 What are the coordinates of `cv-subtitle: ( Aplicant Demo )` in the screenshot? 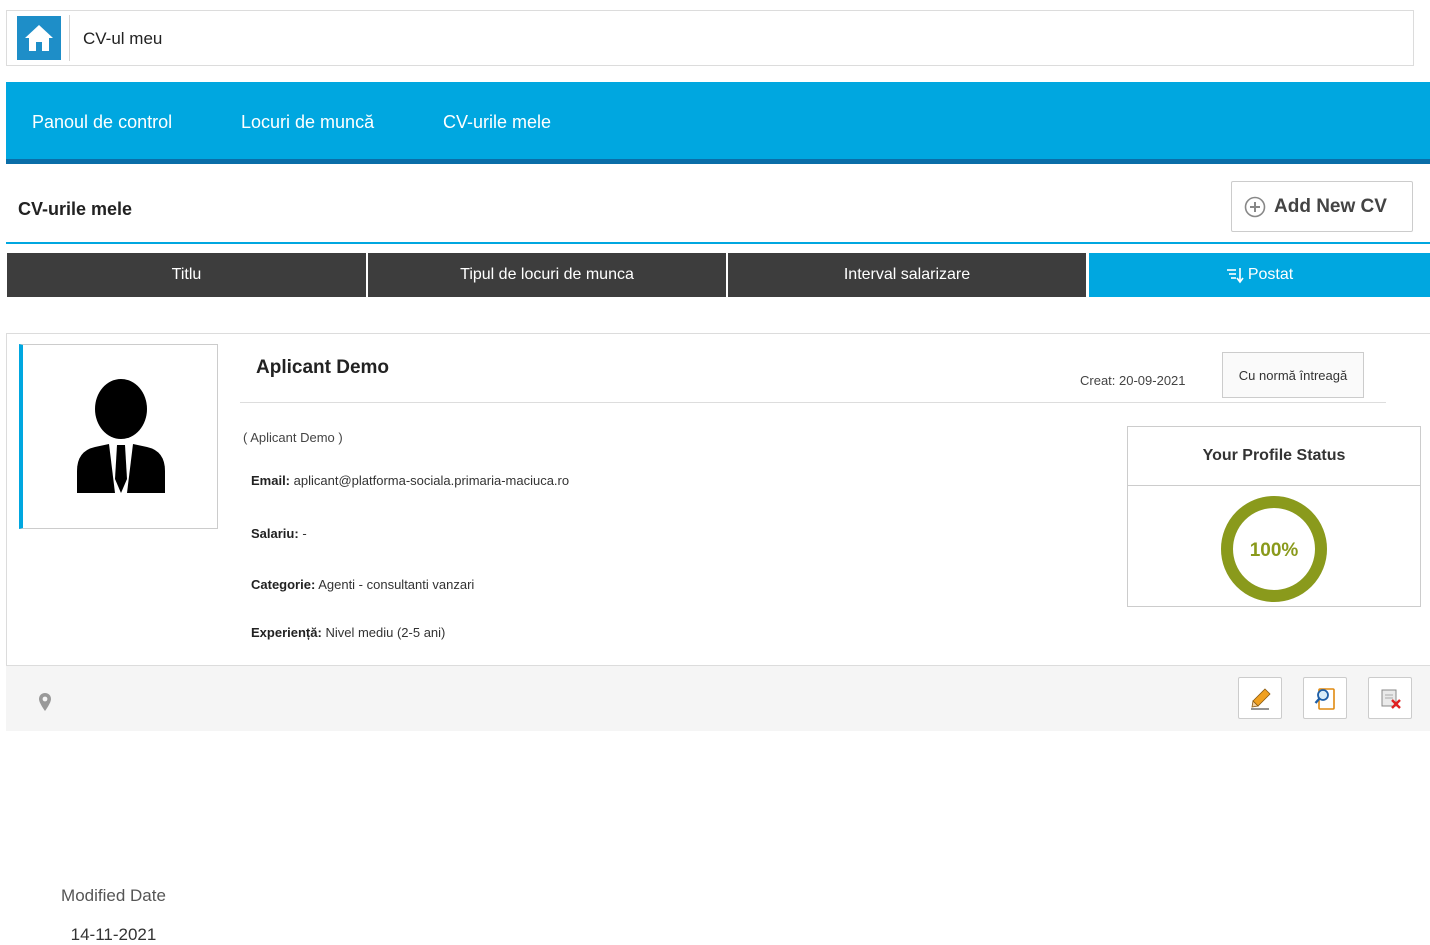 It's located at (293, 437).